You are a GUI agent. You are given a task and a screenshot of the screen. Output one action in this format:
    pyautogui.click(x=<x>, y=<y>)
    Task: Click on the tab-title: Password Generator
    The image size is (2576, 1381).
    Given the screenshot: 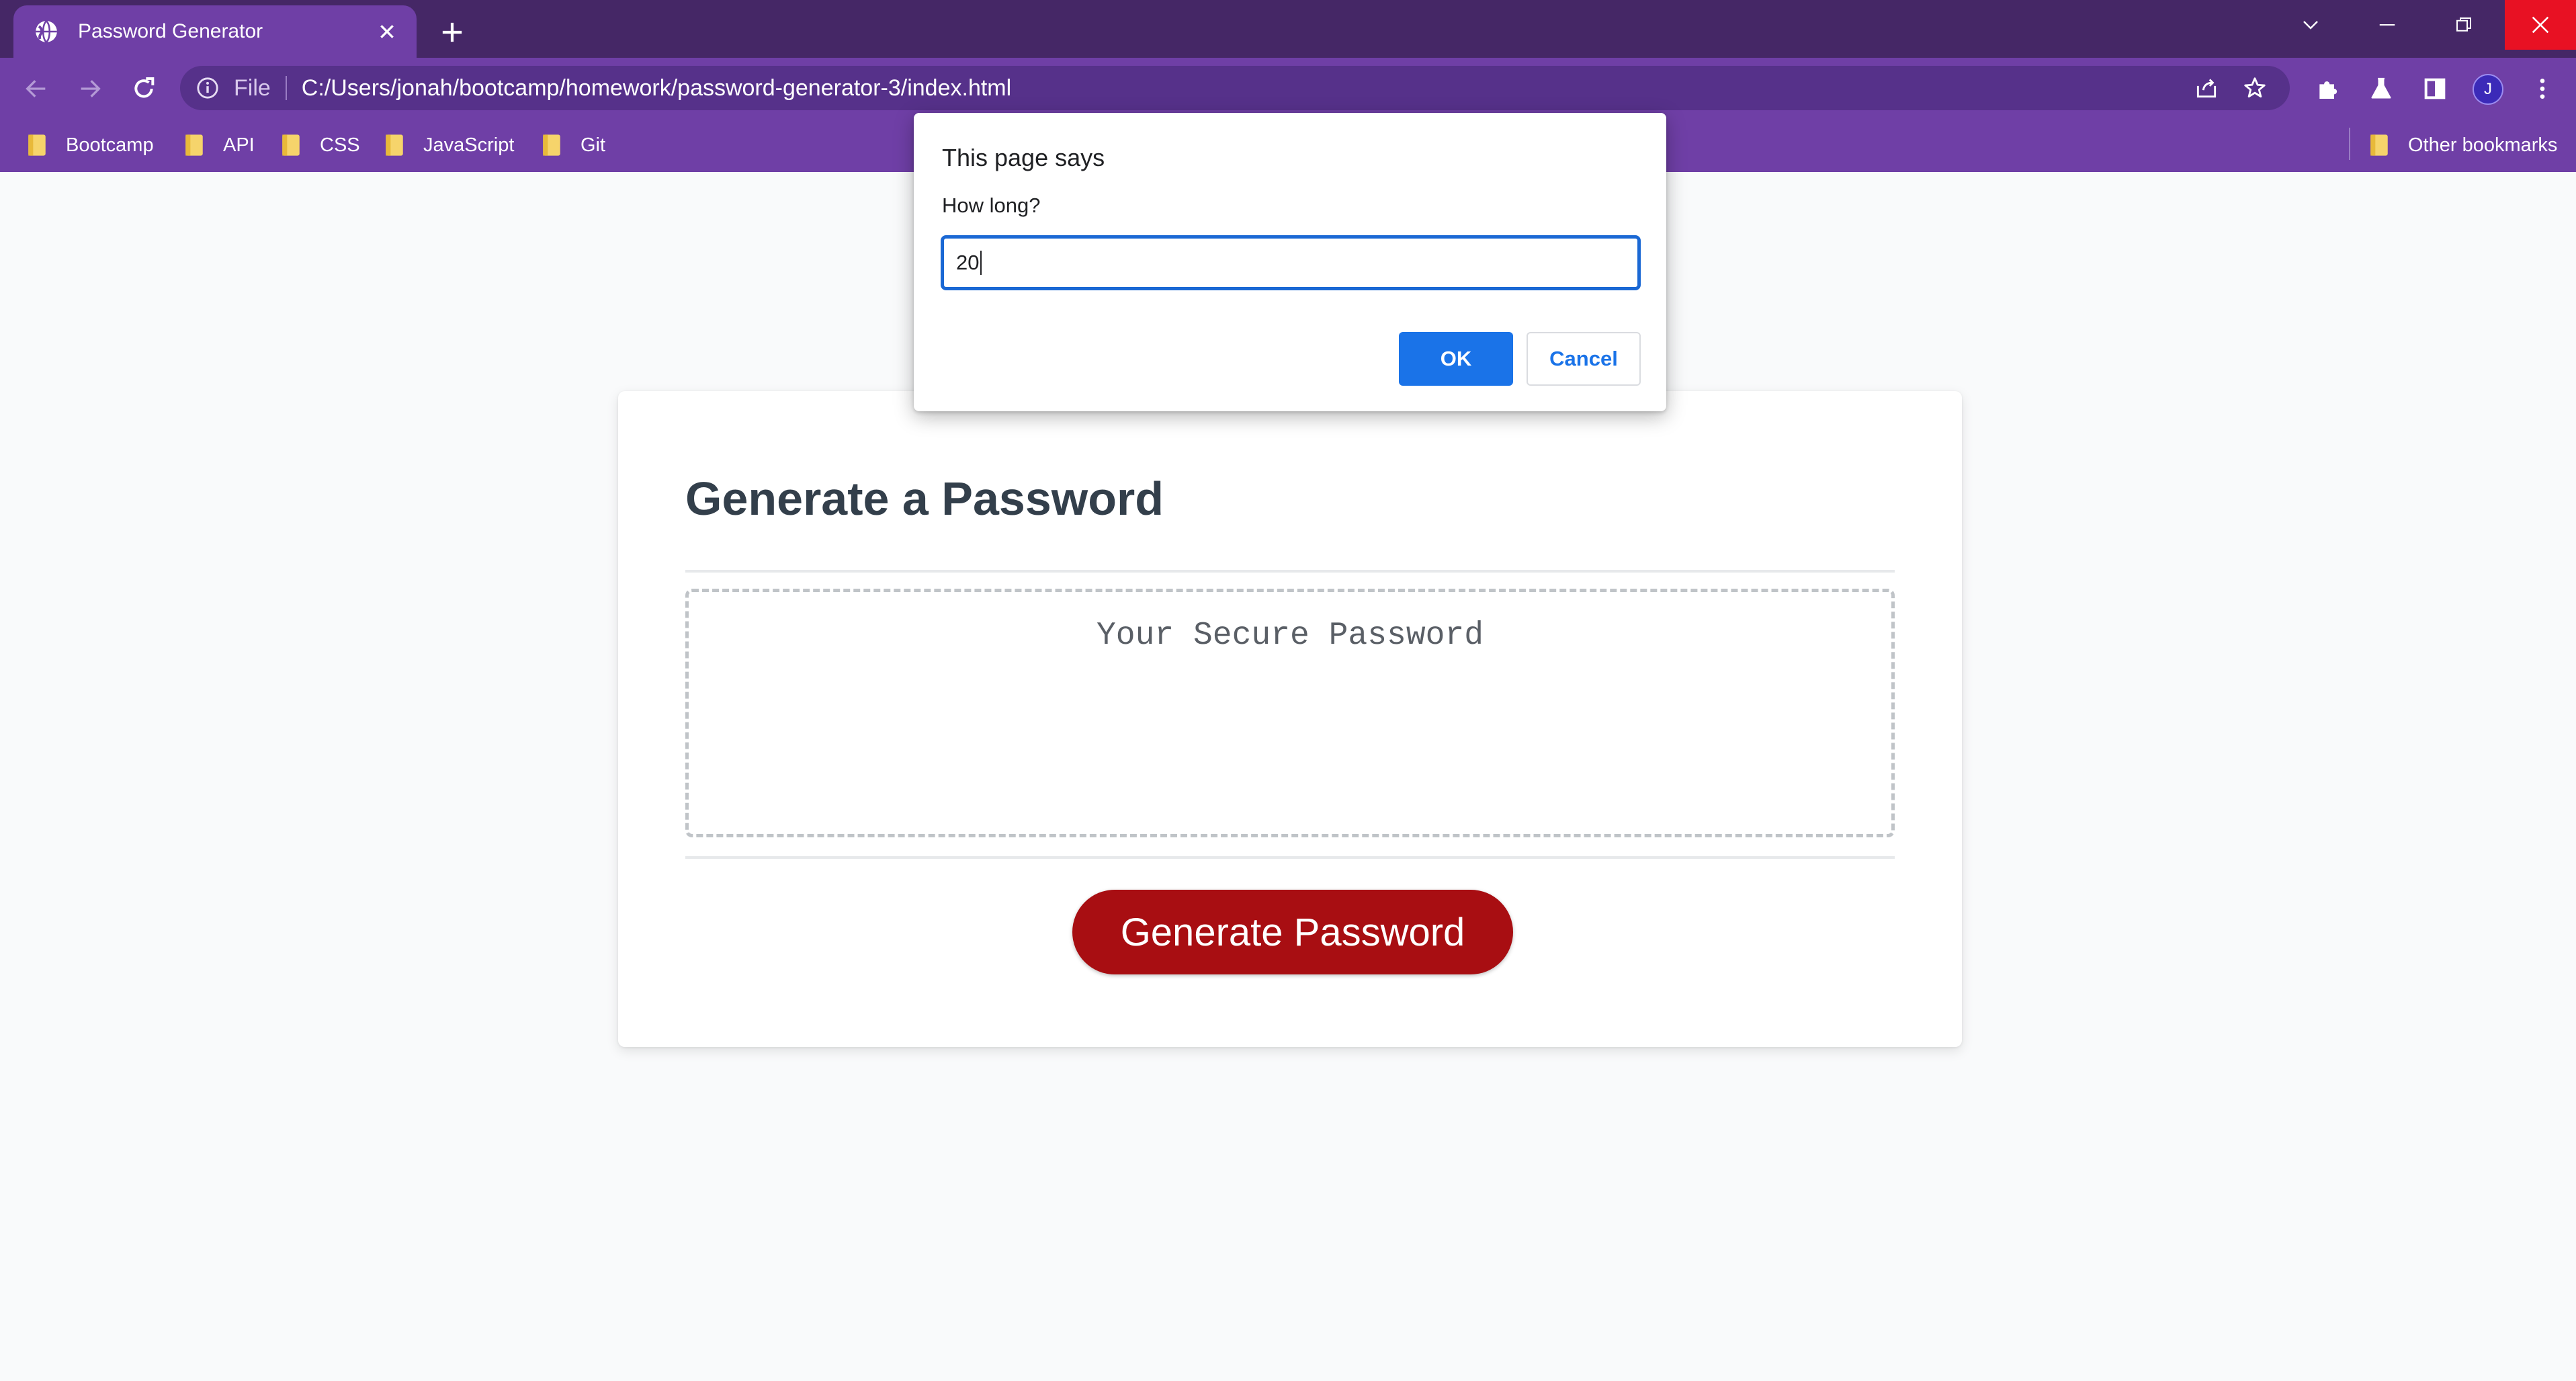 What is the action you would take?
    pyautogui.click(x=170, y=31)
    